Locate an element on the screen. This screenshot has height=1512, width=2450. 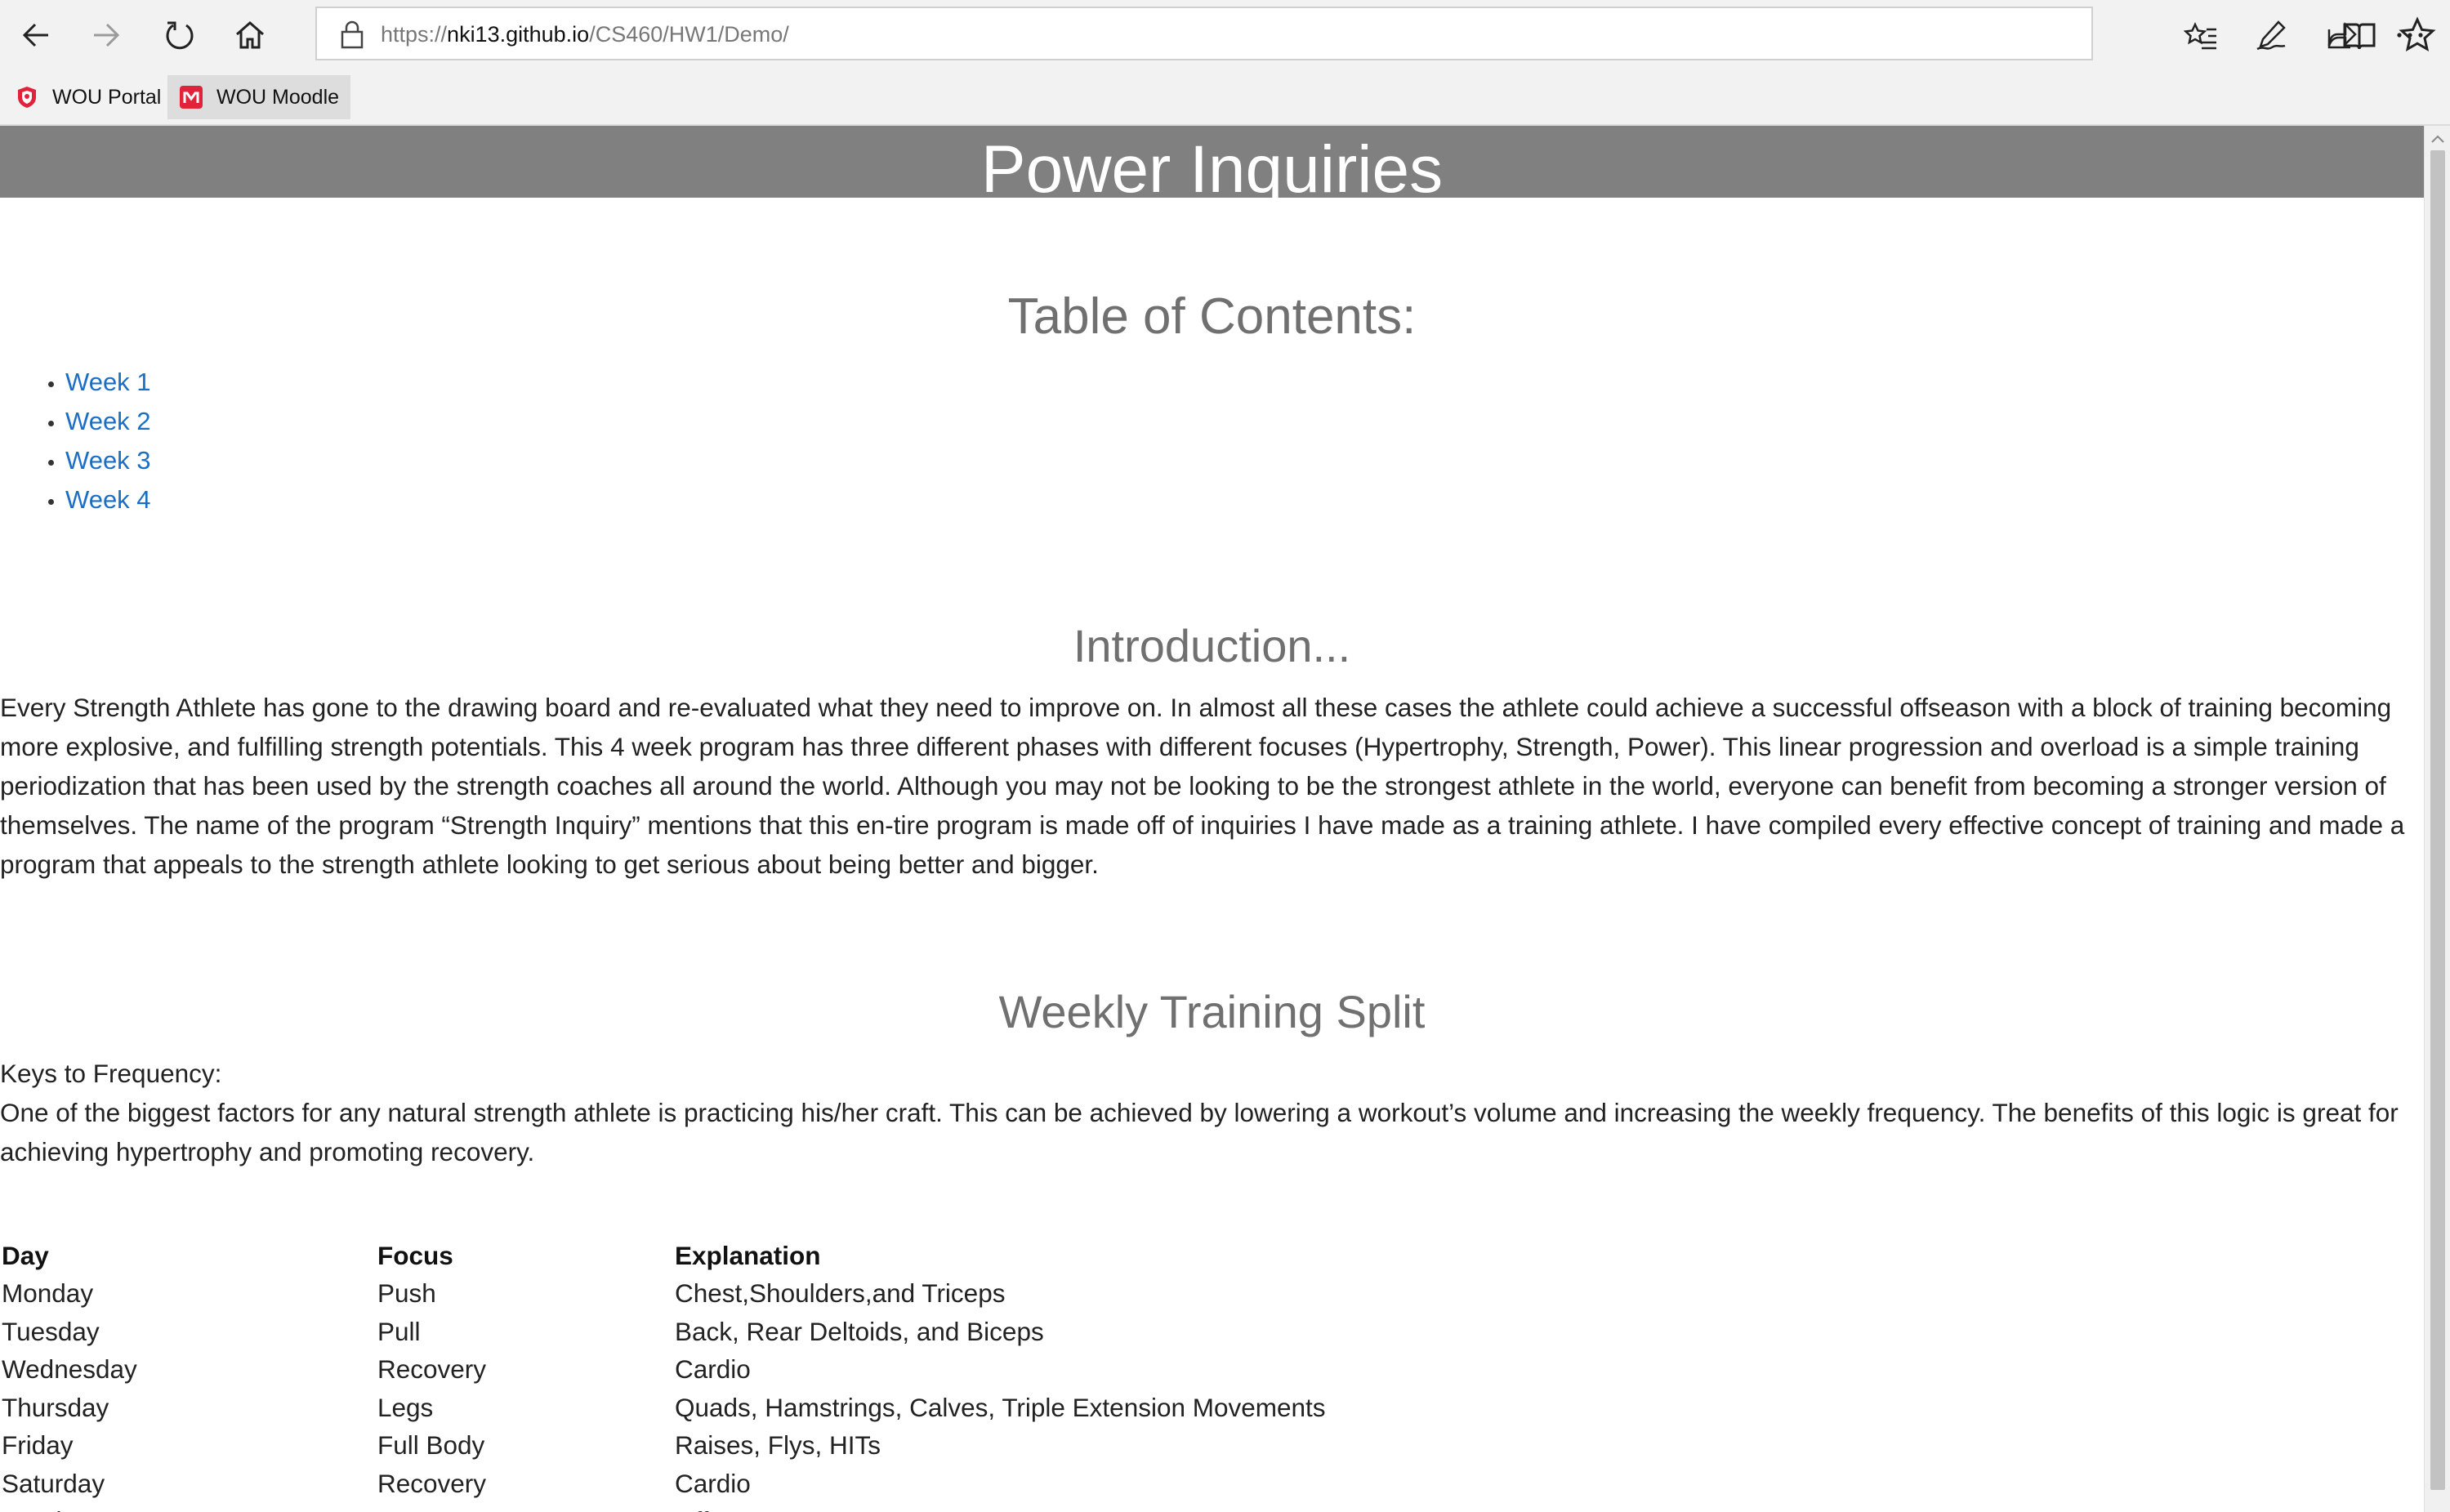
scrollbar-thumb is located at coordinates (2437, 820).